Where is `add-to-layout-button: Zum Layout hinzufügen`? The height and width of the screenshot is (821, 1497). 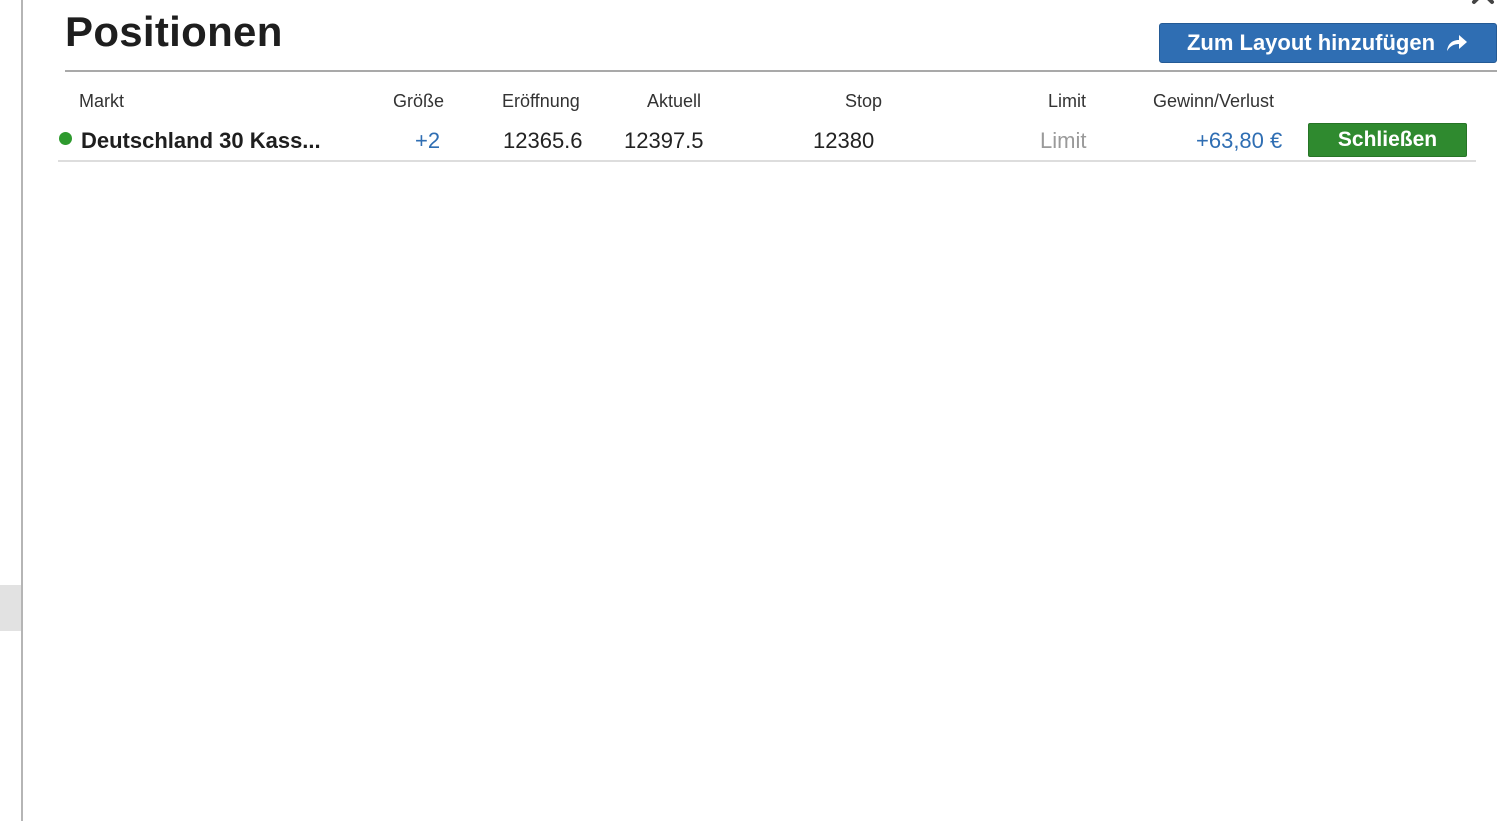 add-to-layout-button: Zum Layout hinzufügen is located at coordinates (1328, 43).